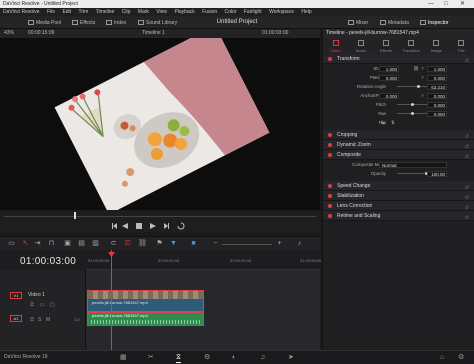  I want to click on home-icon: ⌂, so click(442, 358).